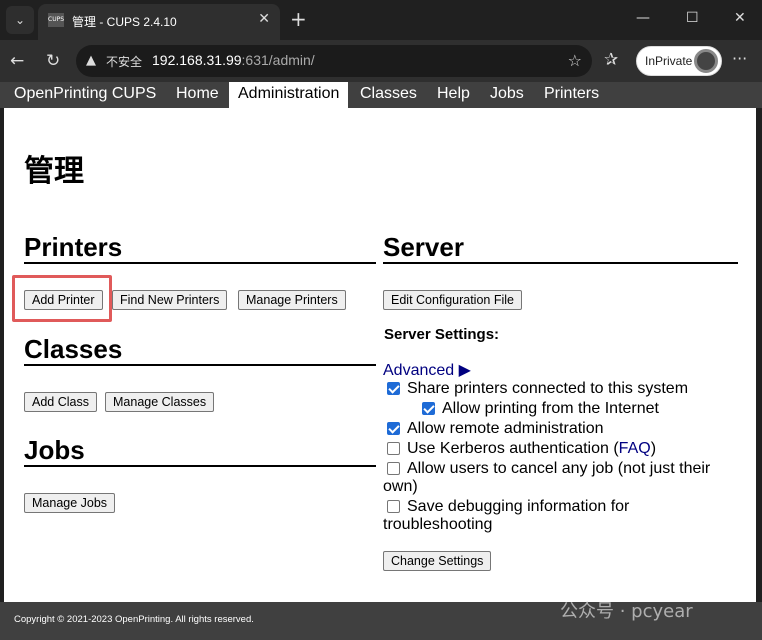 The image size is (762, 640). I want to click on url-path: :631/admin/, so click(278, 60).